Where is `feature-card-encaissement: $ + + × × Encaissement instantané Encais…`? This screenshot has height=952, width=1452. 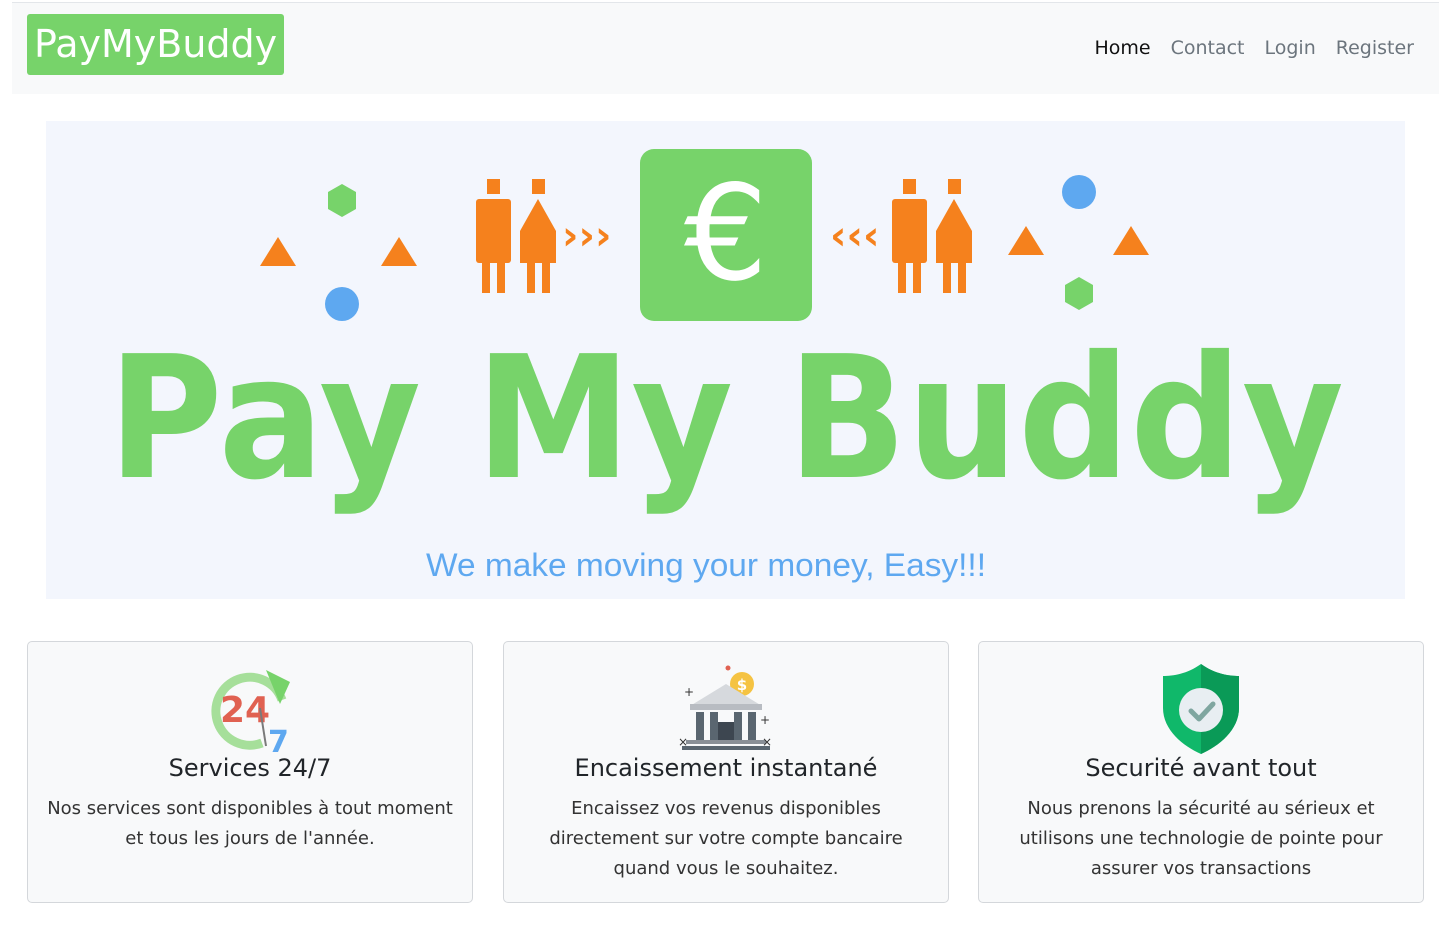 feature-card-encaissement: $ + + × × Encaissement instantané Encais… is located at coordinates (726, 772).